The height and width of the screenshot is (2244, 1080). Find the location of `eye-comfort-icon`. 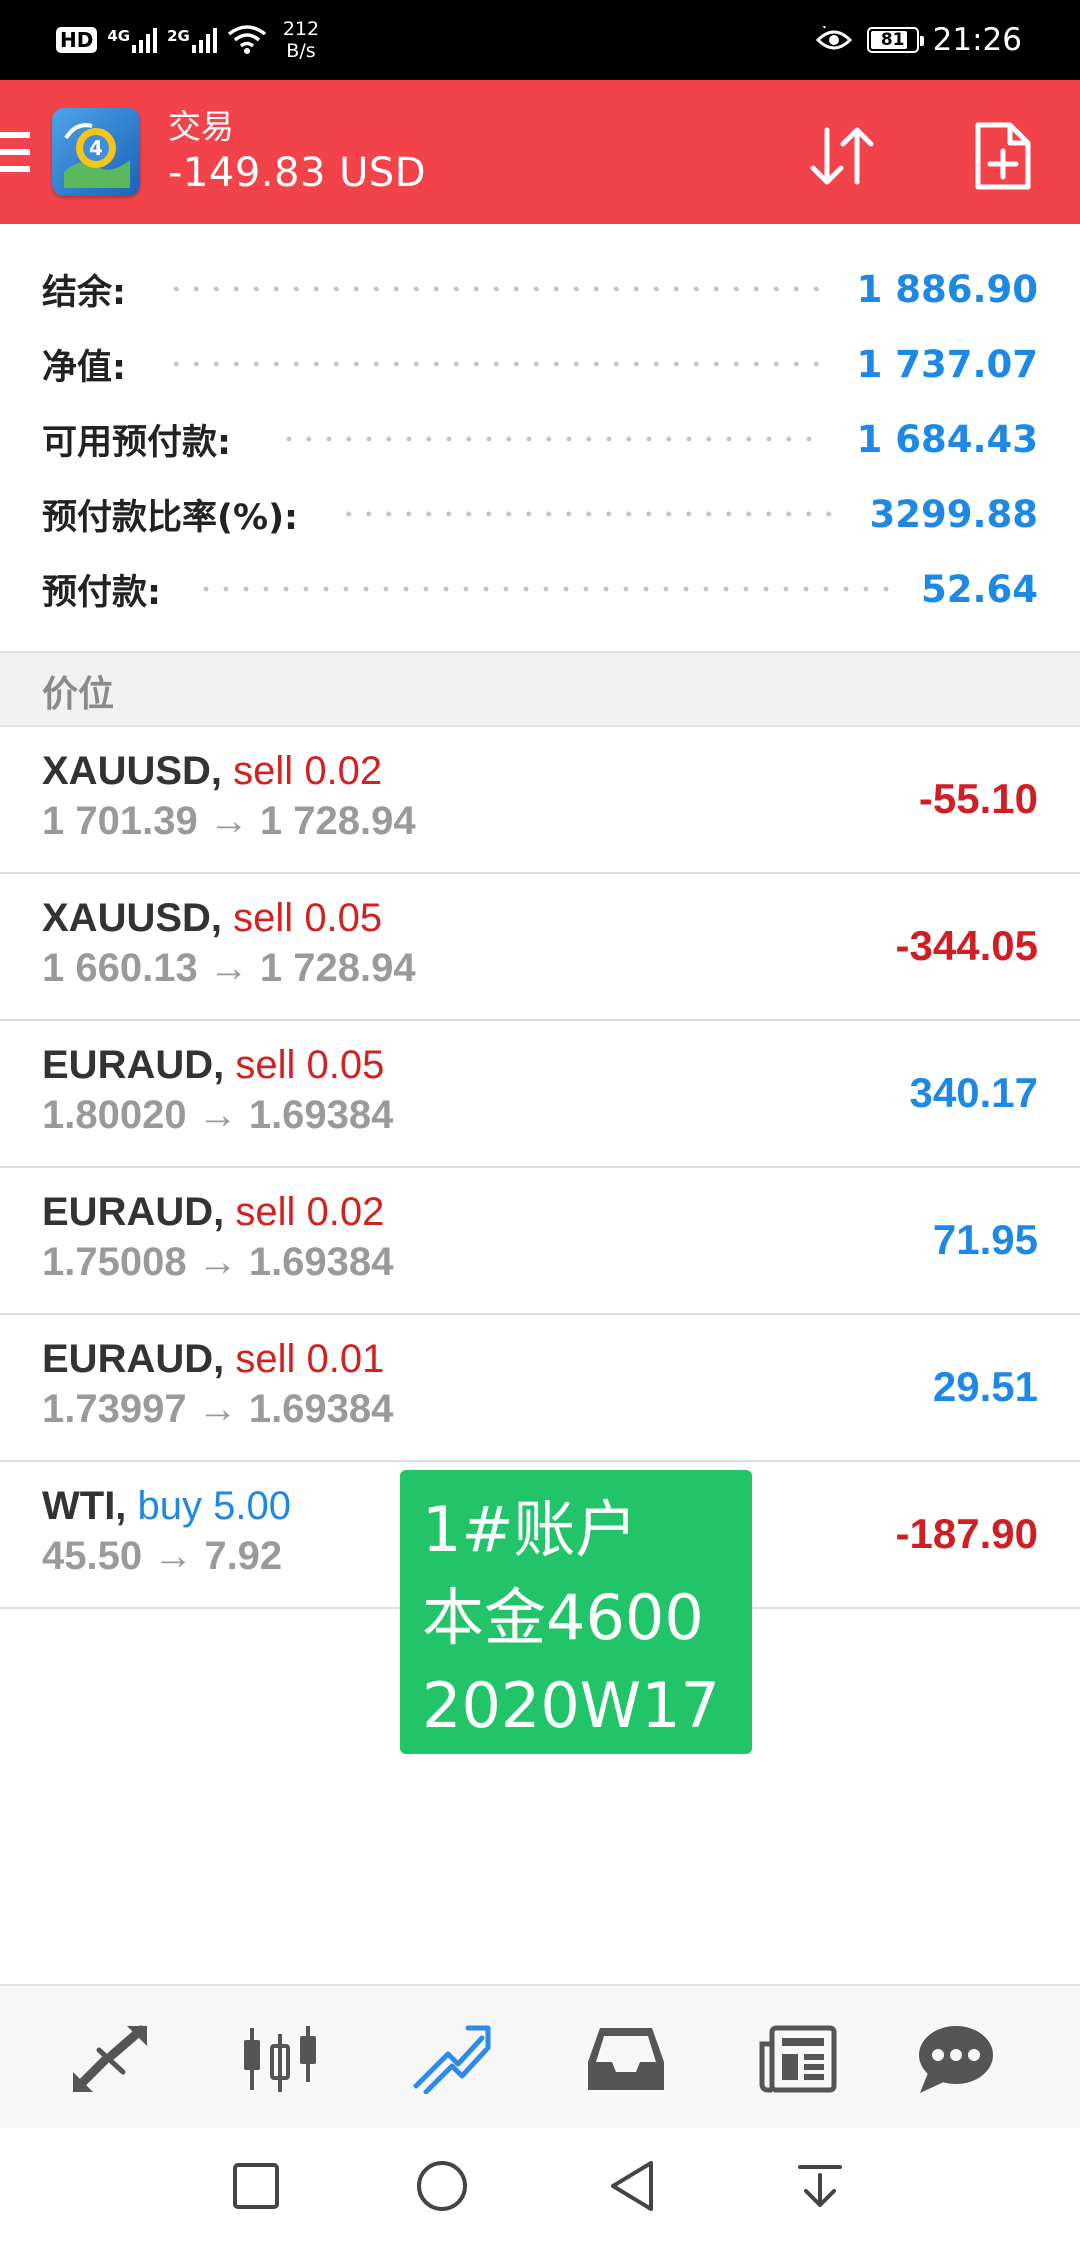

eye-comfort-icon is located at coordinates (833, 38).